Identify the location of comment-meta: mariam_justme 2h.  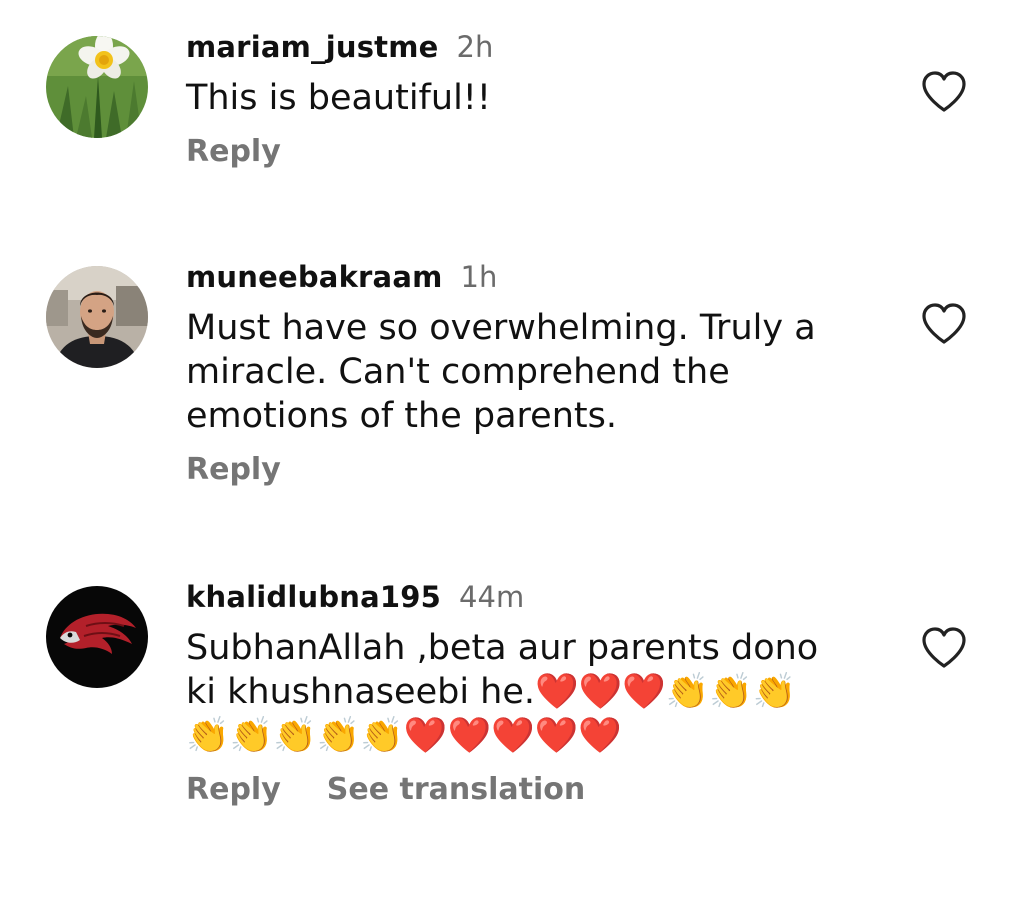
(536, 50).